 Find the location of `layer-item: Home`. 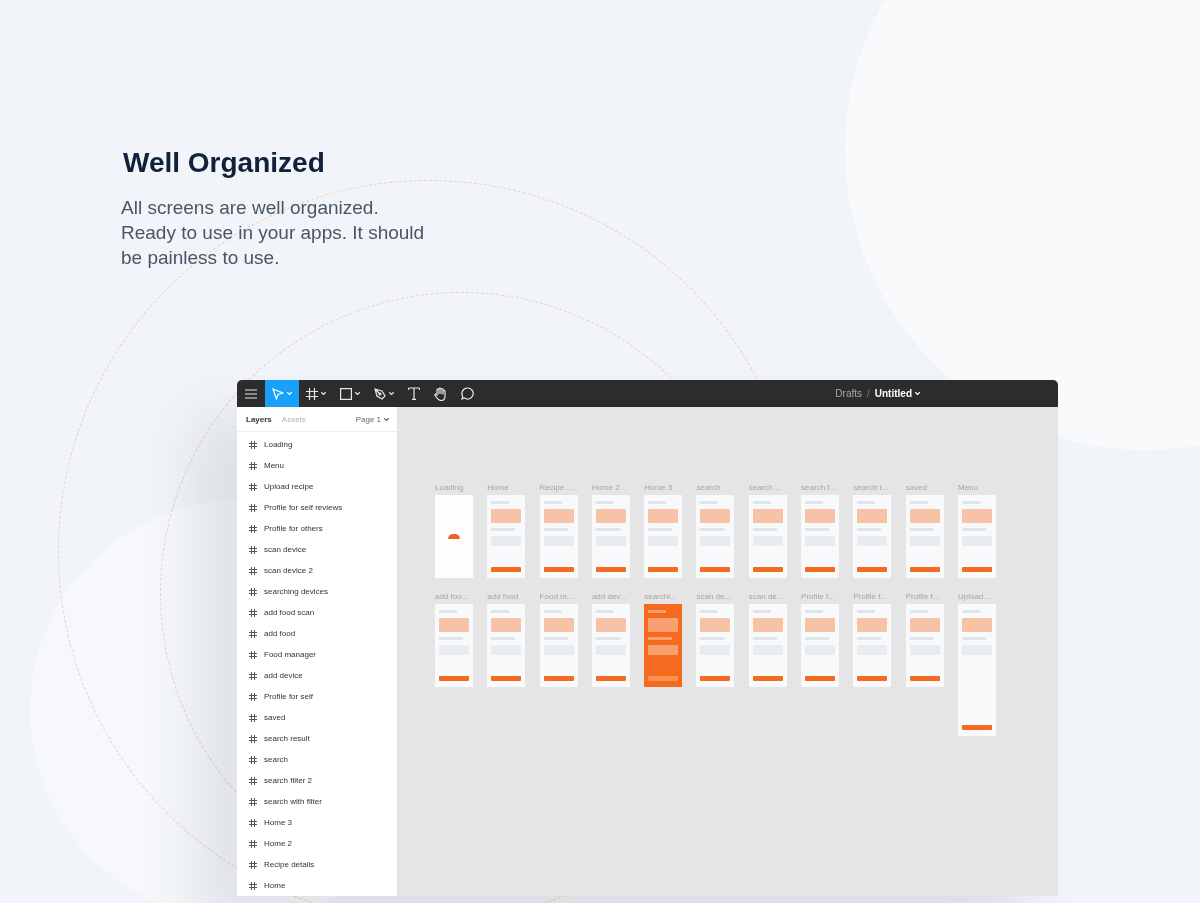

layer-item: Home is located at coordinates (317, 885).